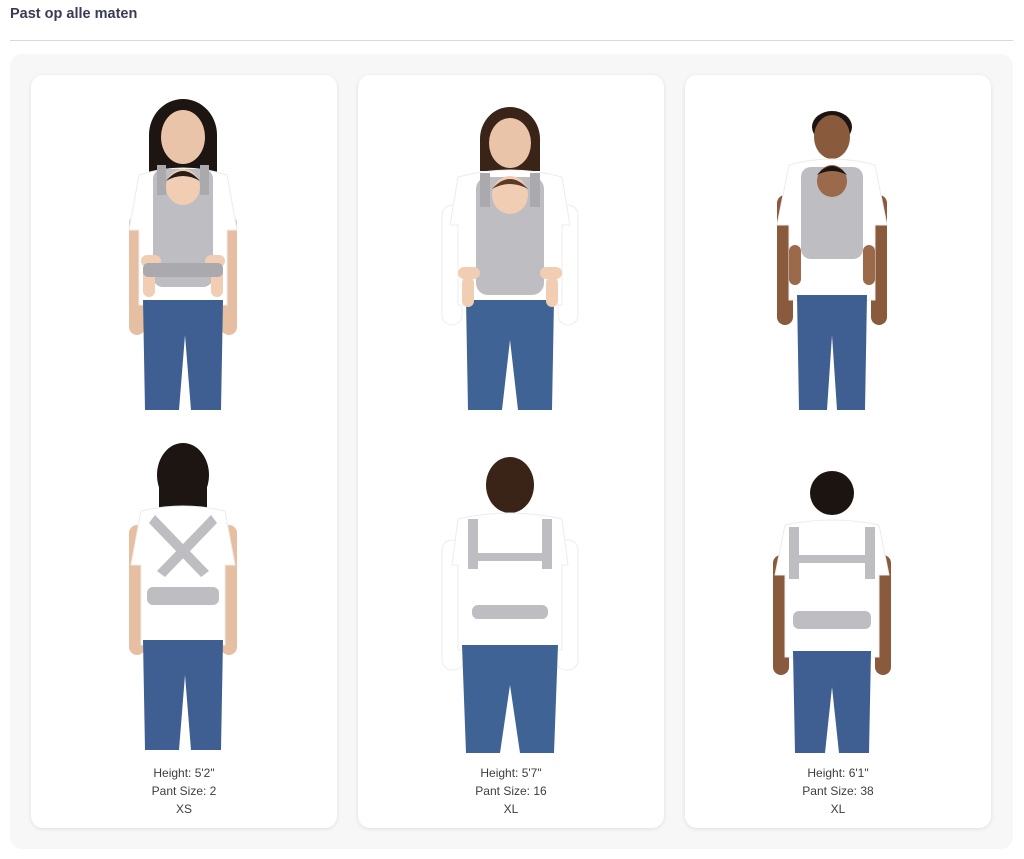  I want to click on height-label: Height: 5'7", so click(511, 773).